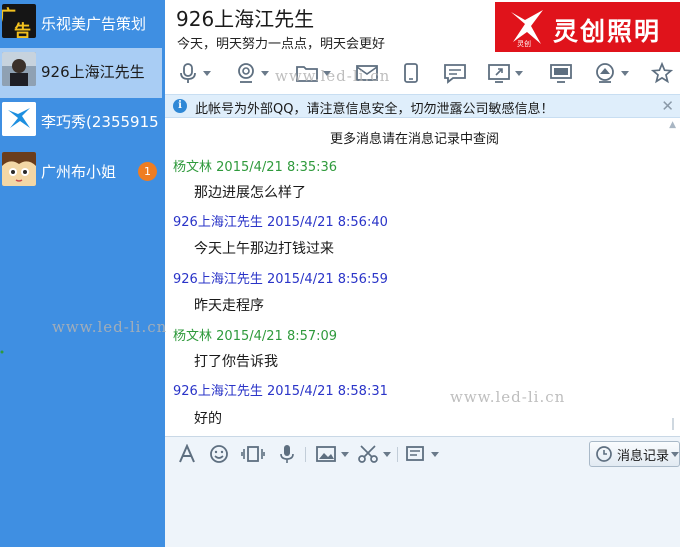 The height and width of the screenshot is (547, 680). I want to click on chat-signature: 今天，明天努力一点点，明天会更好, so click(281, 44).